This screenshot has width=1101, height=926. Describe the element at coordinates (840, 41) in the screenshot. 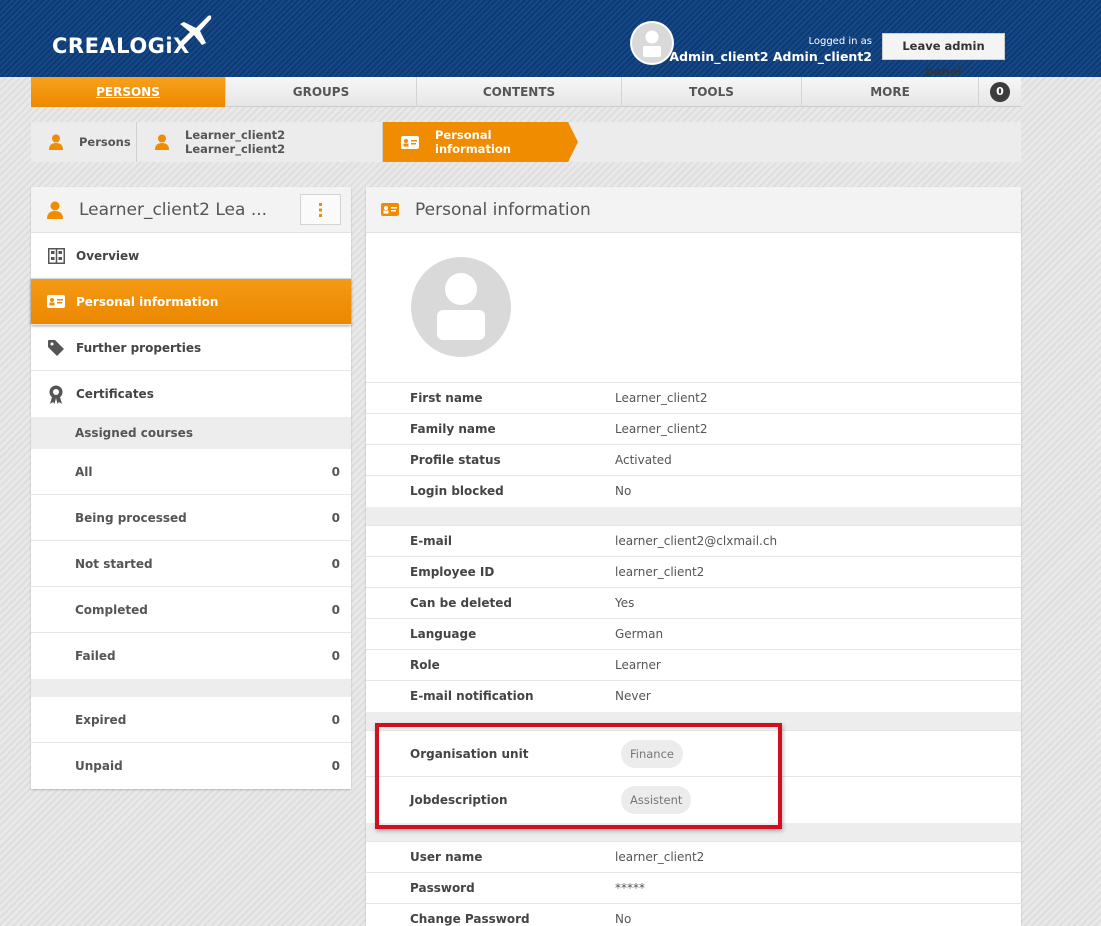

I see `logged-in-label: Logged in as` at that location.